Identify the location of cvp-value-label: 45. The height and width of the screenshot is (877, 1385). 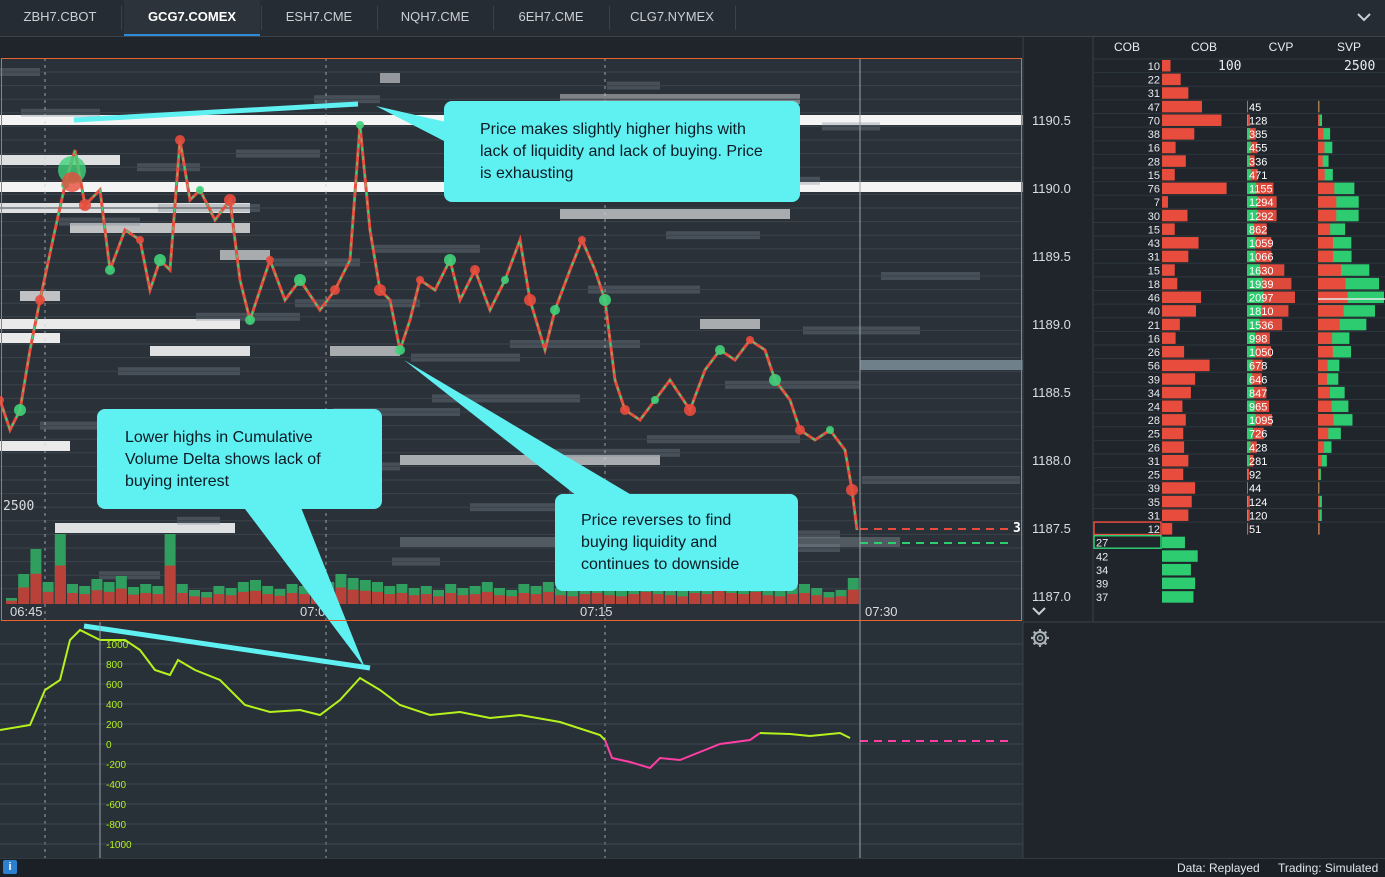
(1255, 108).